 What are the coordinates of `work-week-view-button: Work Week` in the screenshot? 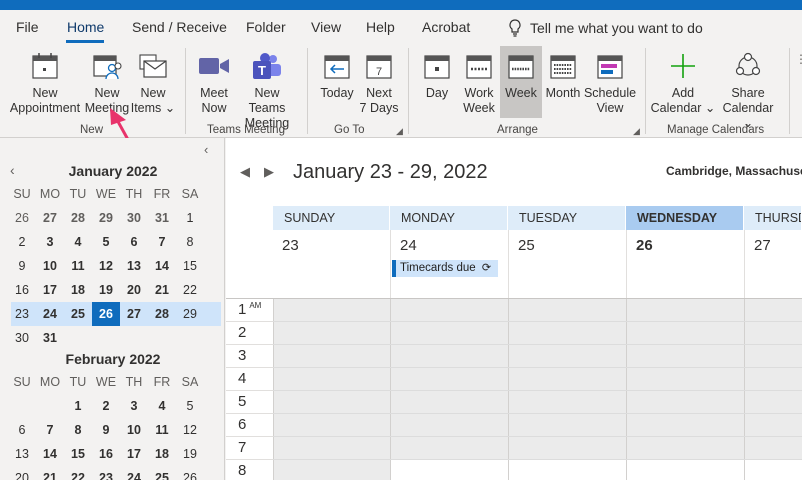 It's located at (479, 81).